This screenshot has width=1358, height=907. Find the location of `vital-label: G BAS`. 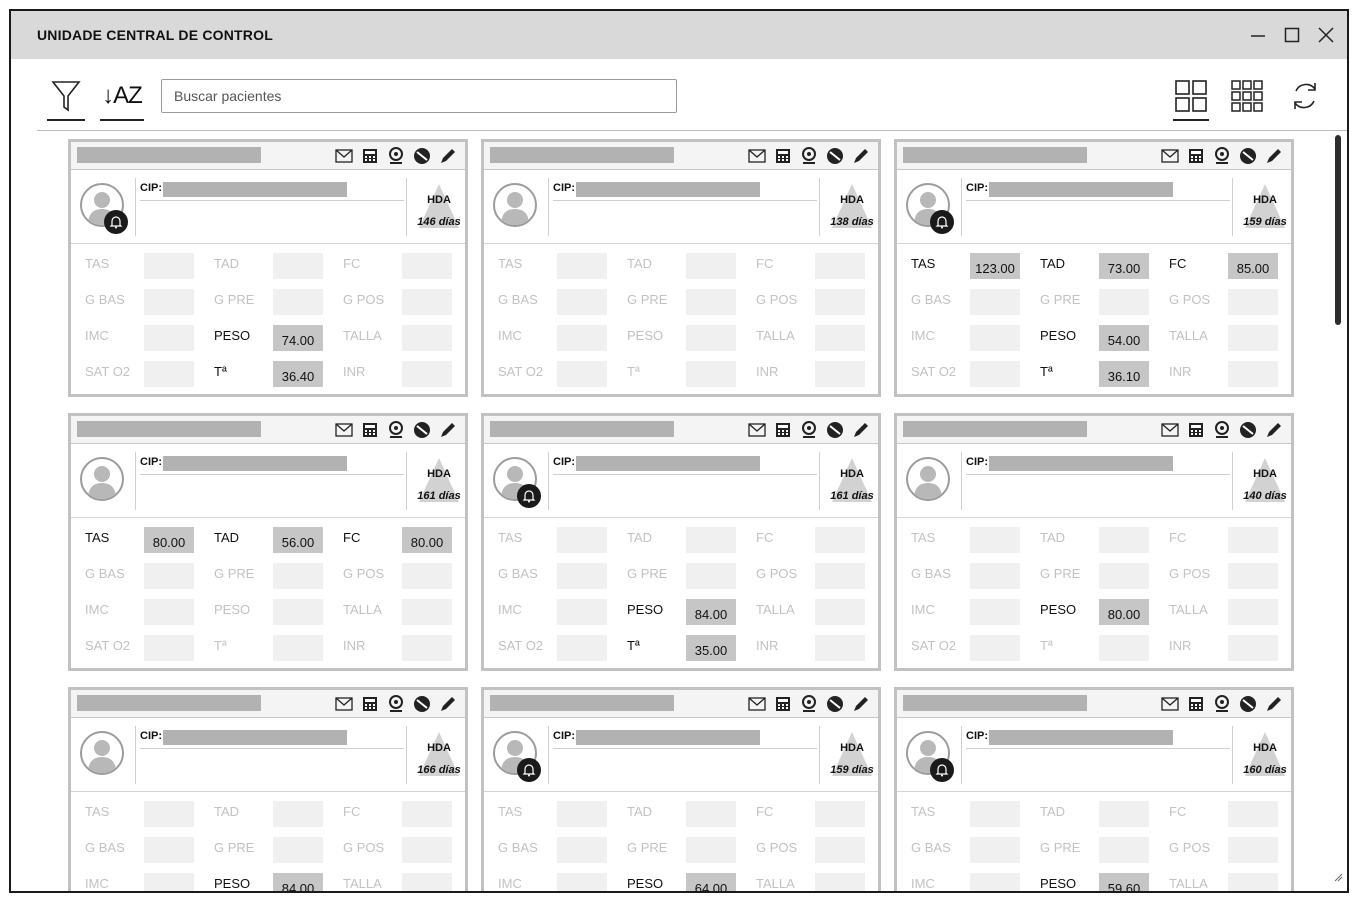

vital-label: G BAS is located at coordinates (105, 299).